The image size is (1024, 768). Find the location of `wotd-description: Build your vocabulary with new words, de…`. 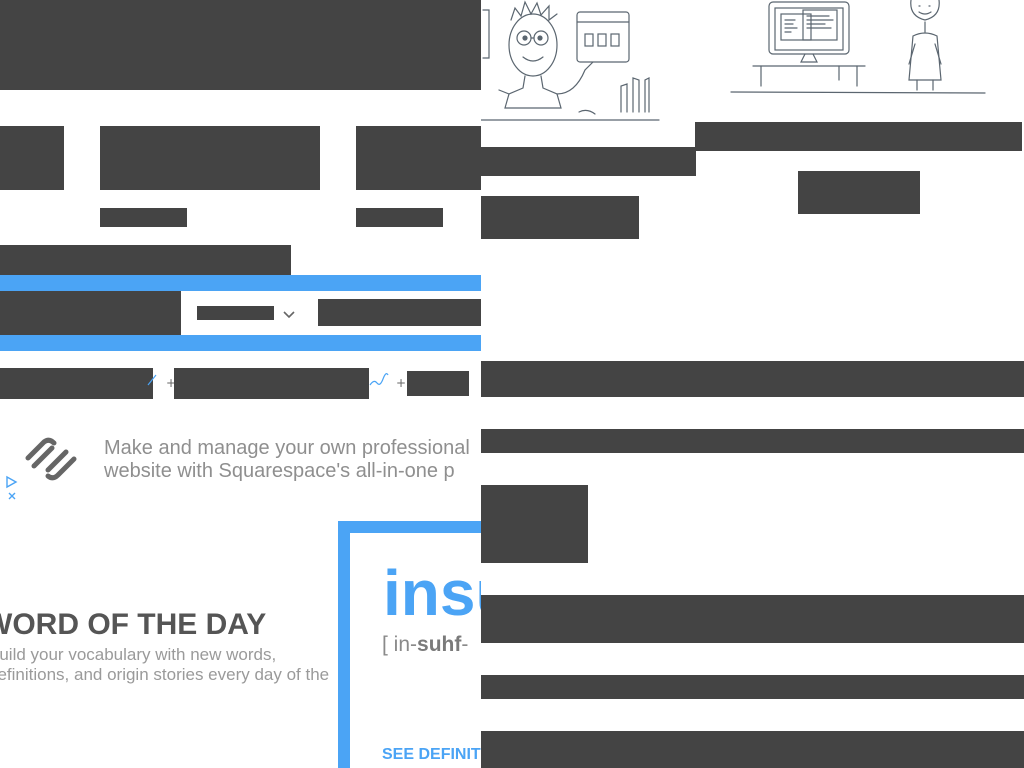

wotd-description: Build your vocabulary with new words, de… is located at coordinates (165, 665).